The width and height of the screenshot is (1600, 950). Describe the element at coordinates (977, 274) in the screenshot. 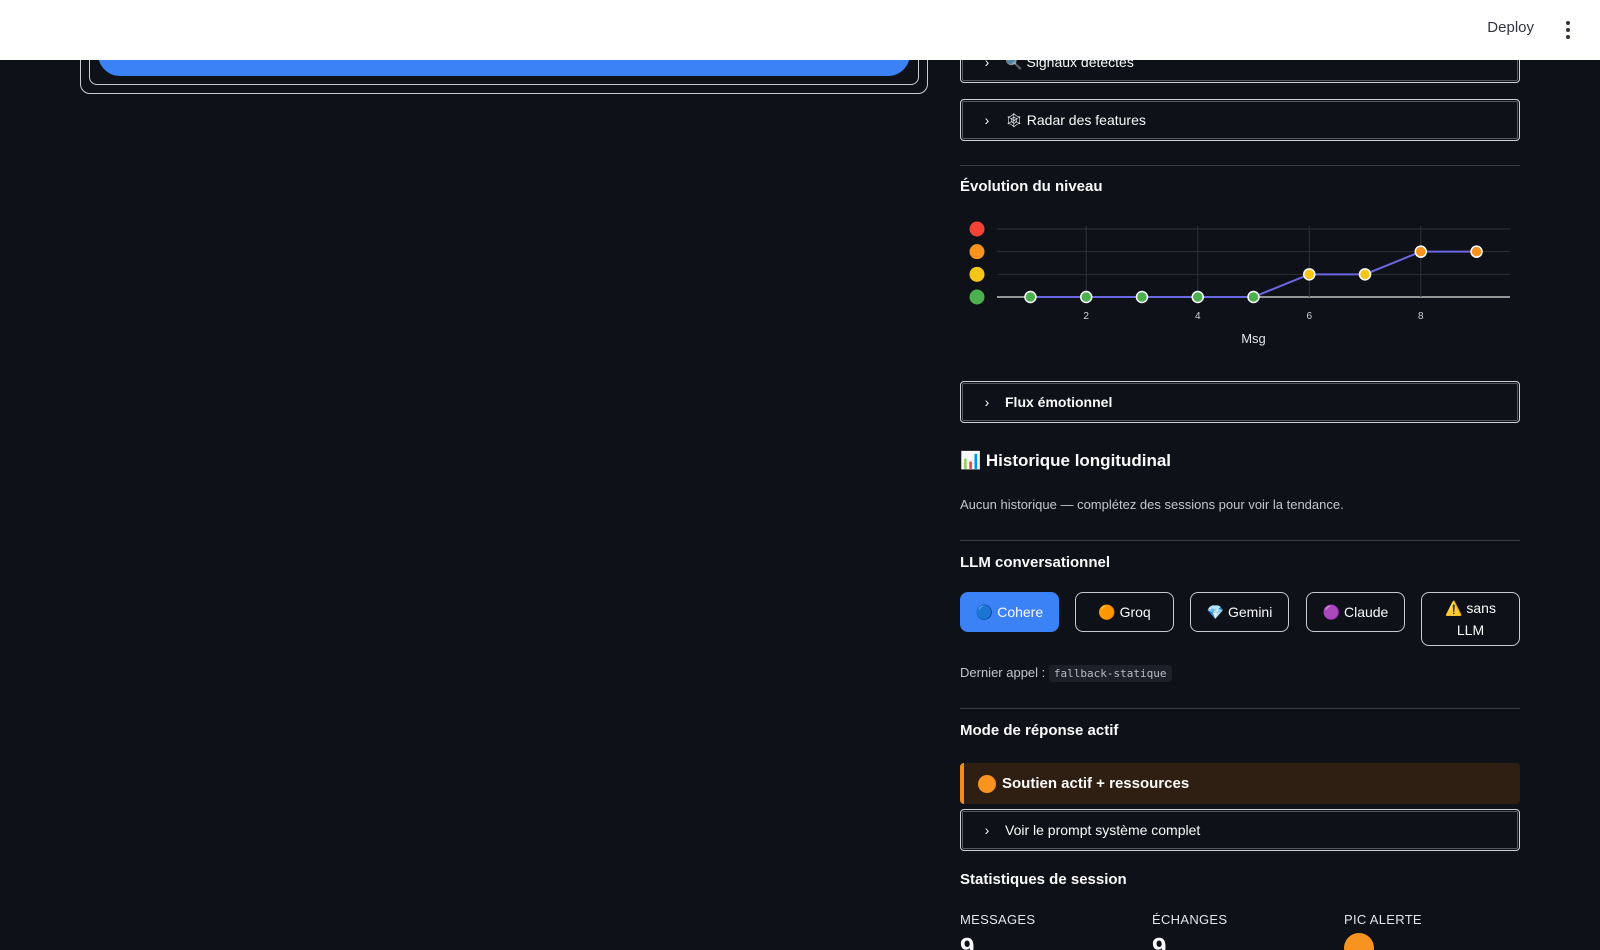

I see `chart-ytick-yellow-icon` at that location.